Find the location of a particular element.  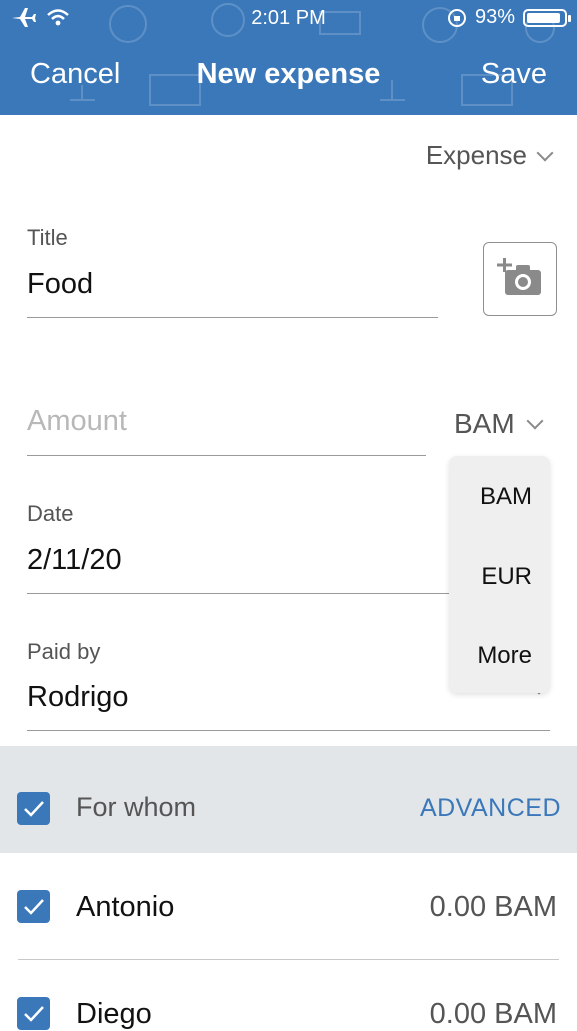

title-label: Title is located at coordinates (47, 237).